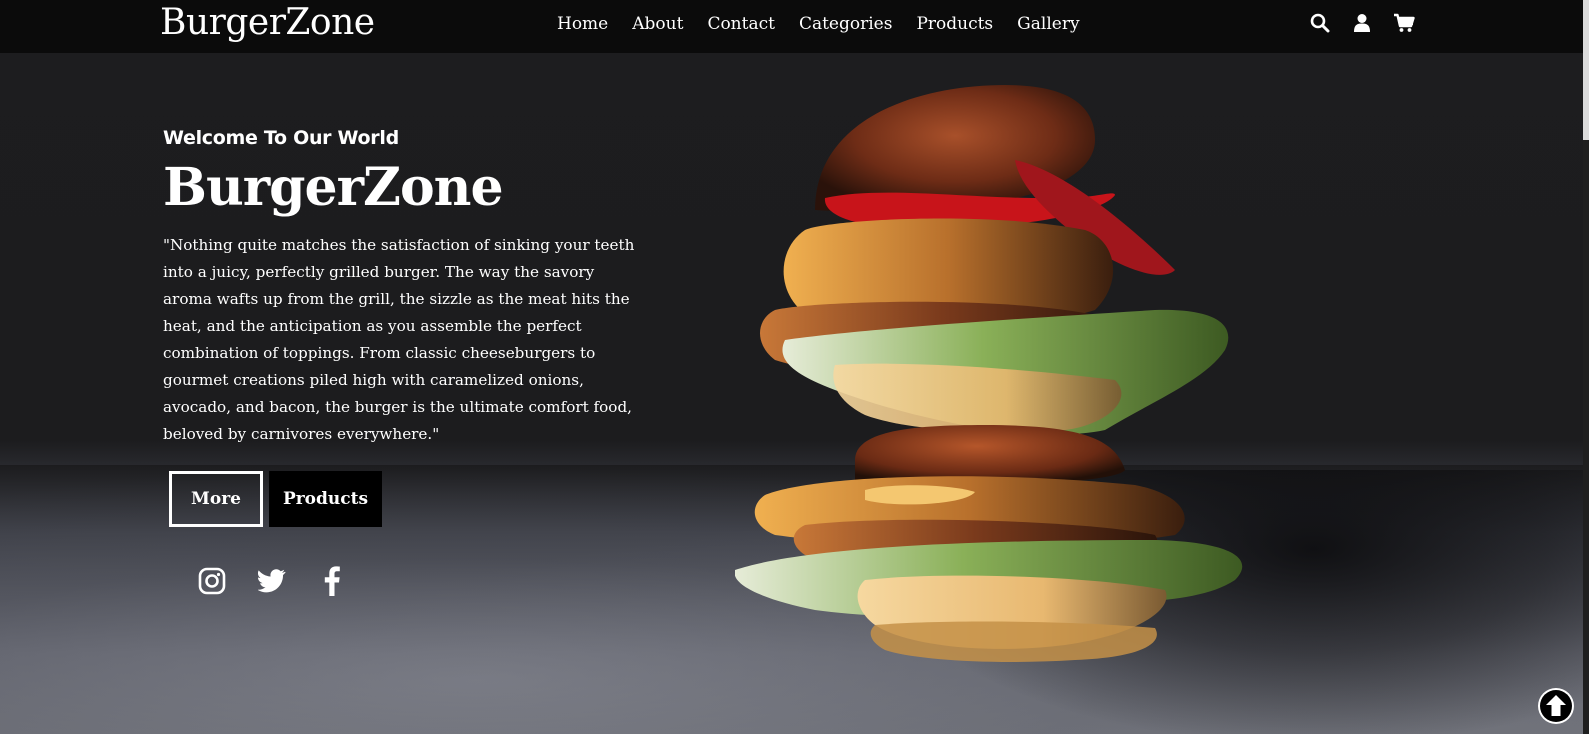 The height and width of the screenshot is (734, 1589). Describe the element at coordinates (1404, 23) in the screenshot. I see `cart-icon` at that location.